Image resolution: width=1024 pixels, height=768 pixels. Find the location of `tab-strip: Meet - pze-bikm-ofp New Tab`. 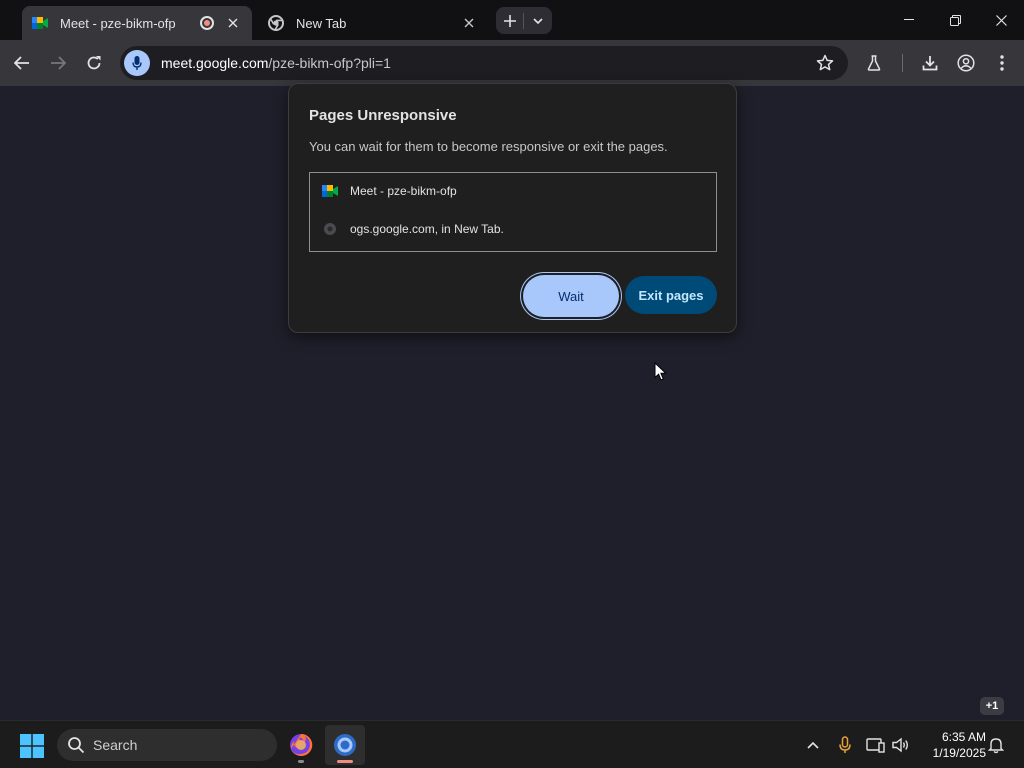

tab-strip: Meet - pze-bikm-ofp New Tab is located at coordinates (512, 20).